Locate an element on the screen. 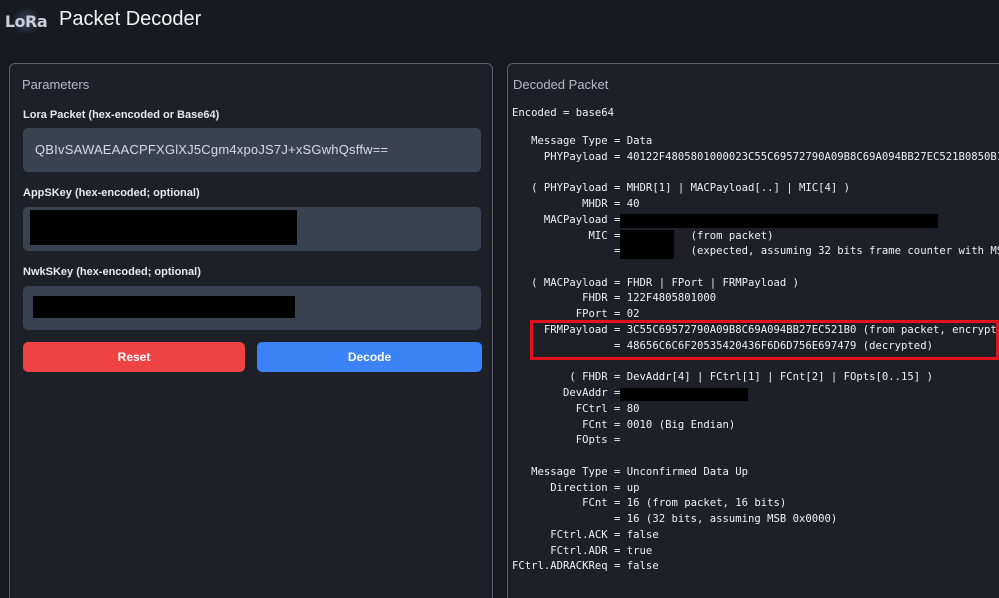 The height and width of the screenshot is (598, 999). logo-text: LoRa is located at coordinates (26, 21).